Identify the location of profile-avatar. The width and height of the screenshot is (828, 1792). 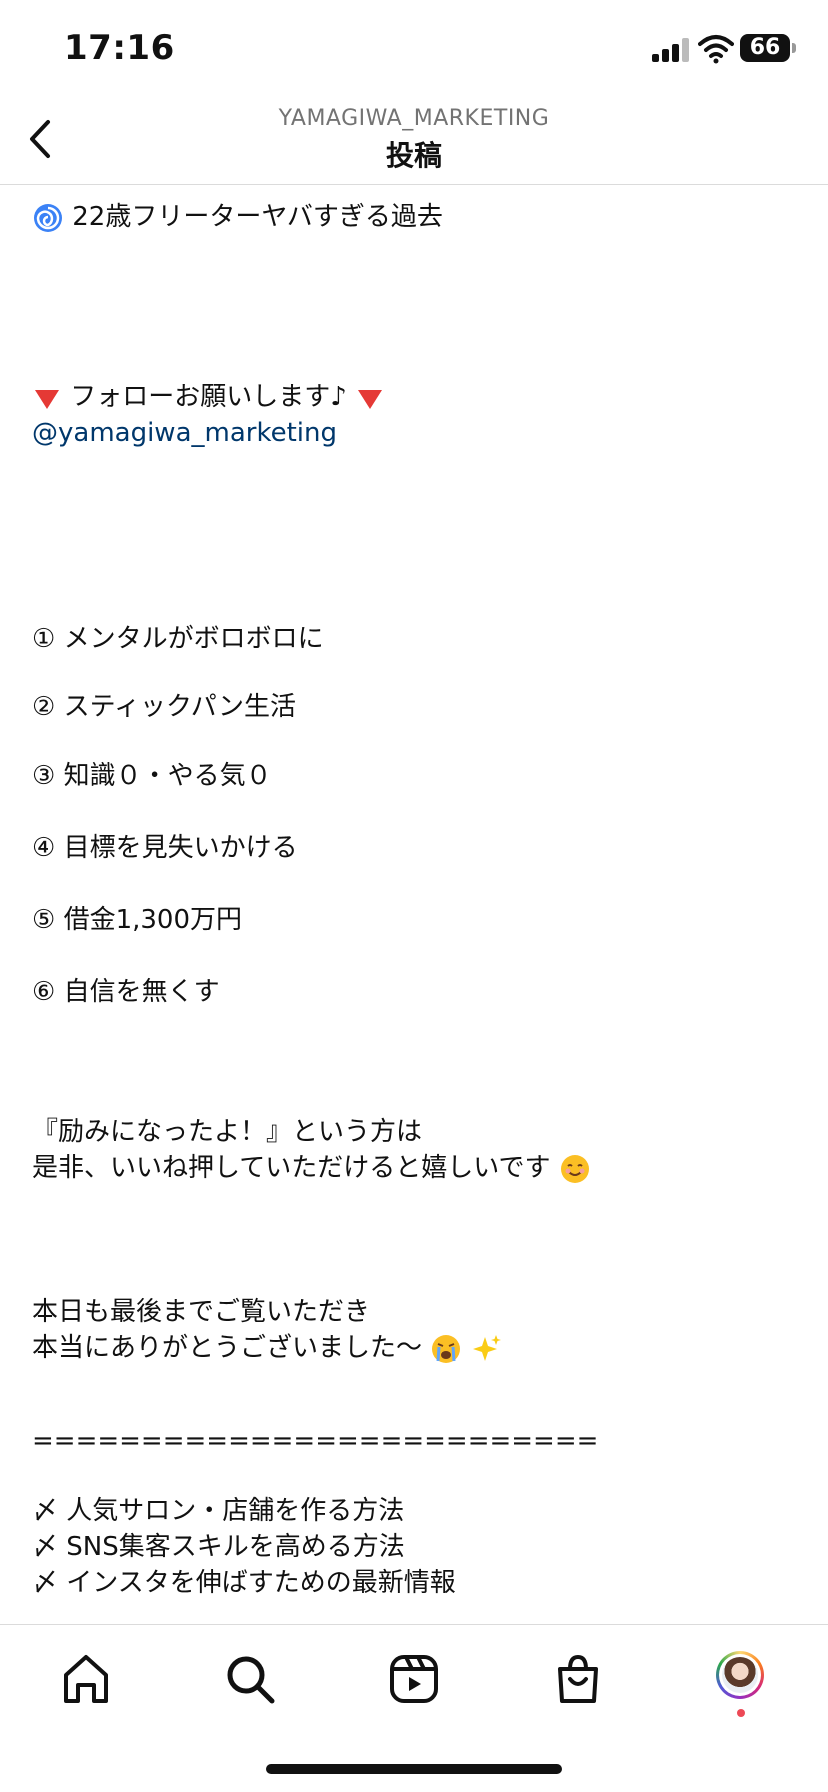
(740, 1675).